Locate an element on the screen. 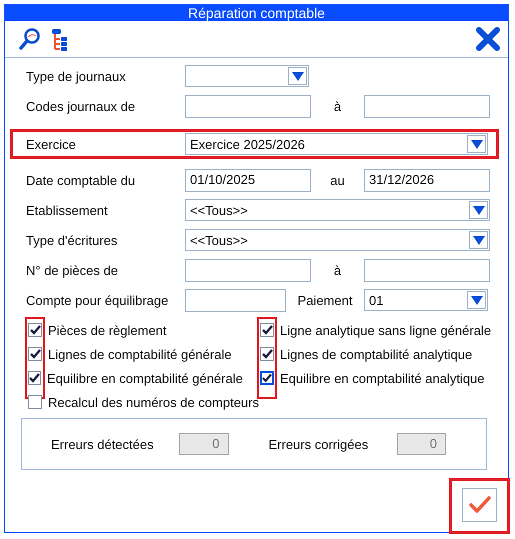 This screenshot has height=539, width=515. field-label: Erreurs corrigées is located at coordinates (319, 444).